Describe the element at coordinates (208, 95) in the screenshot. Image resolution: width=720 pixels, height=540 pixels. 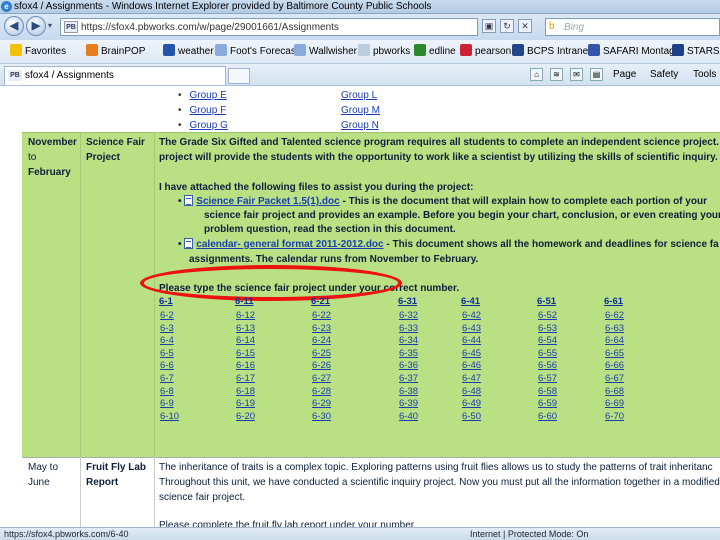
I see `group-link: Group E` at that location.